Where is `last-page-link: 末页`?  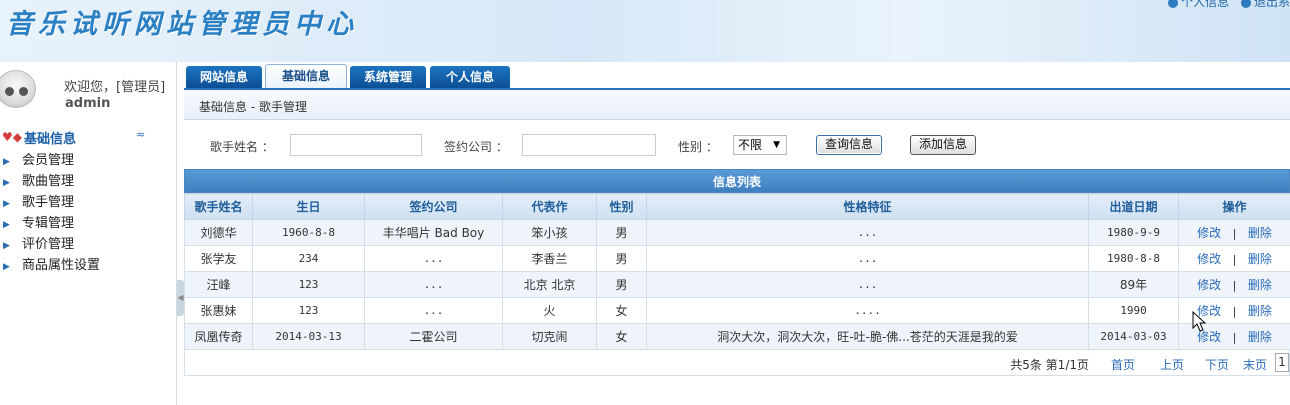 last-page-link: 末页 is located at coordinates (1255, 364).